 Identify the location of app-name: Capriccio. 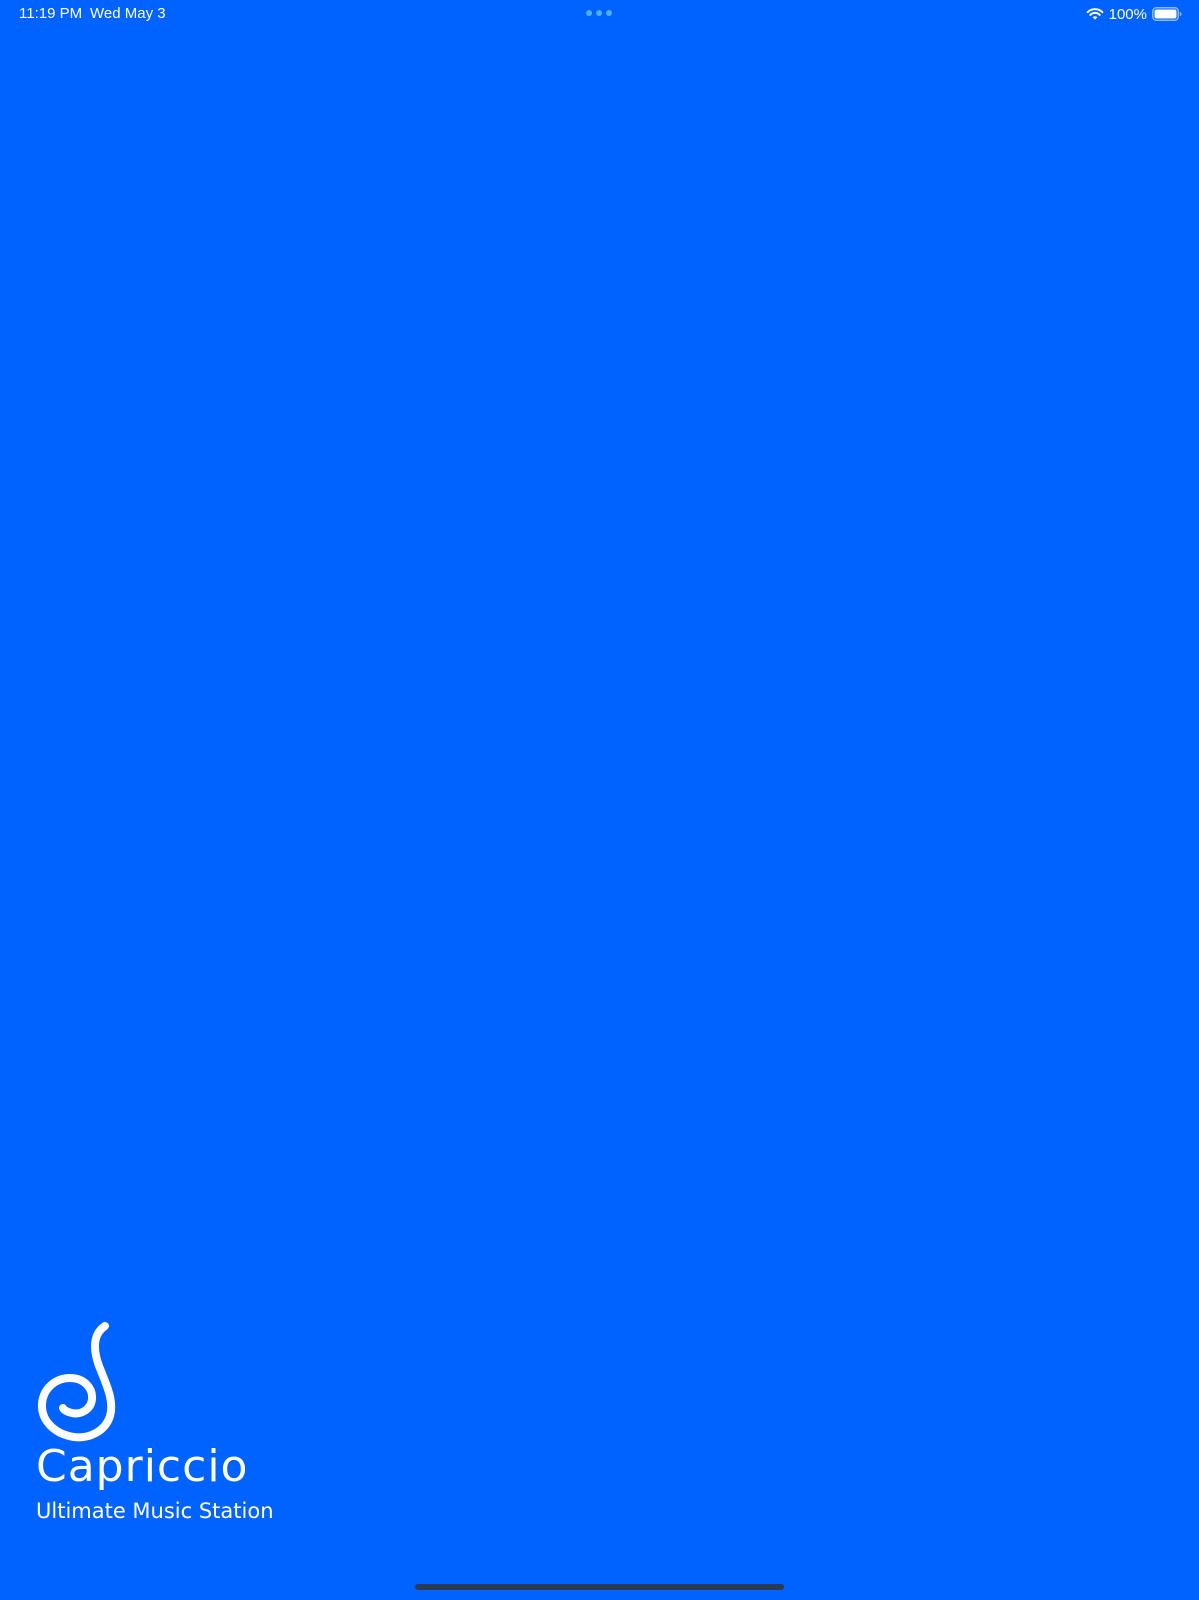
(142, 1466).